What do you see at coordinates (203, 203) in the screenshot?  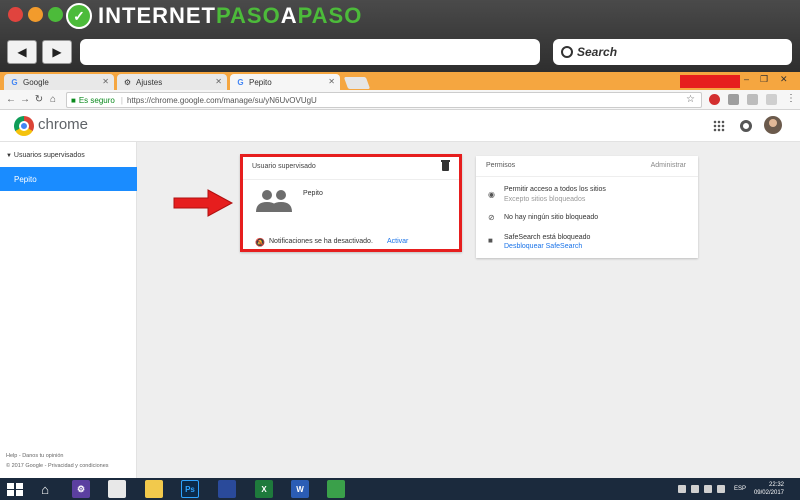 I see `red-arrow-annotation` at bounding box center [203, 203].